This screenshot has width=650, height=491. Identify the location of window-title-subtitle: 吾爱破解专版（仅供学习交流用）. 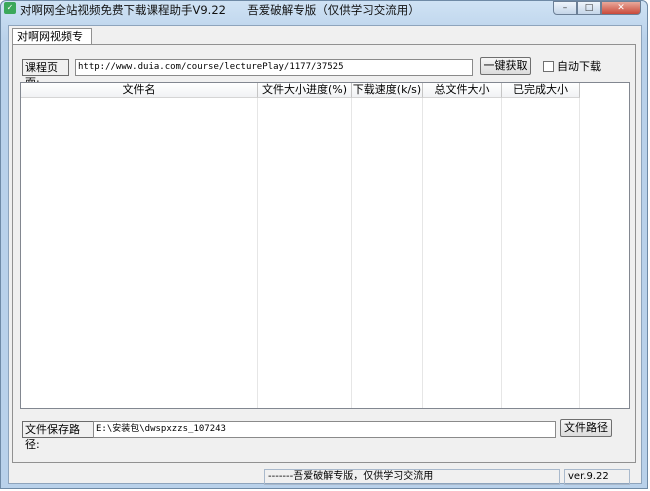
(333, 10).